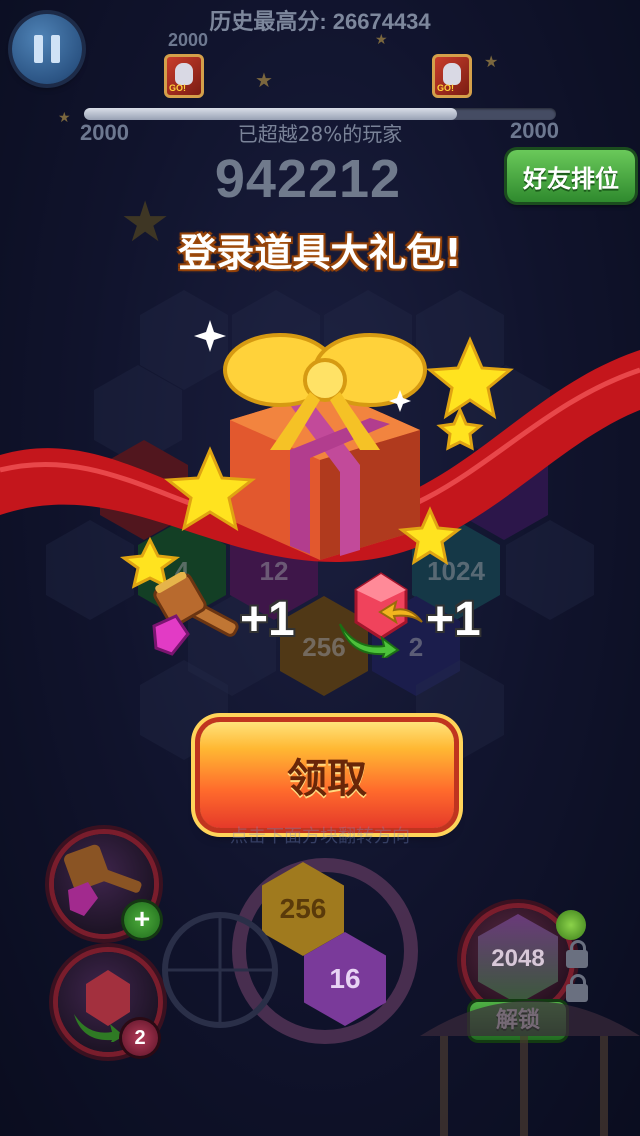 This screenshot has height=1136, width=640. I want to click on surpass-percent-text: 已超越28%的玩家, so click(320, 134).